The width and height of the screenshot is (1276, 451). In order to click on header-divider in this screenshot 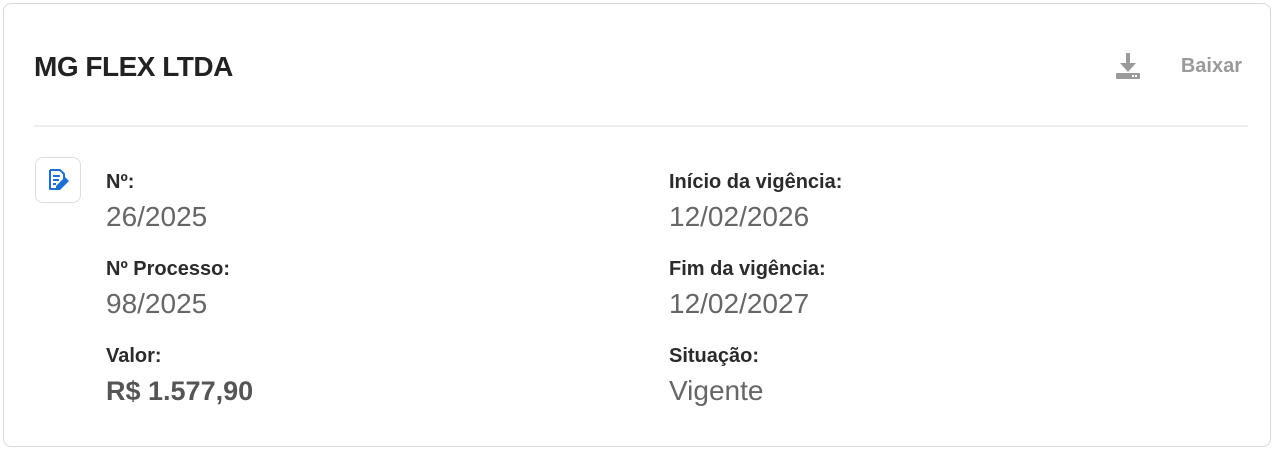, I will do `click(641, 126)`.